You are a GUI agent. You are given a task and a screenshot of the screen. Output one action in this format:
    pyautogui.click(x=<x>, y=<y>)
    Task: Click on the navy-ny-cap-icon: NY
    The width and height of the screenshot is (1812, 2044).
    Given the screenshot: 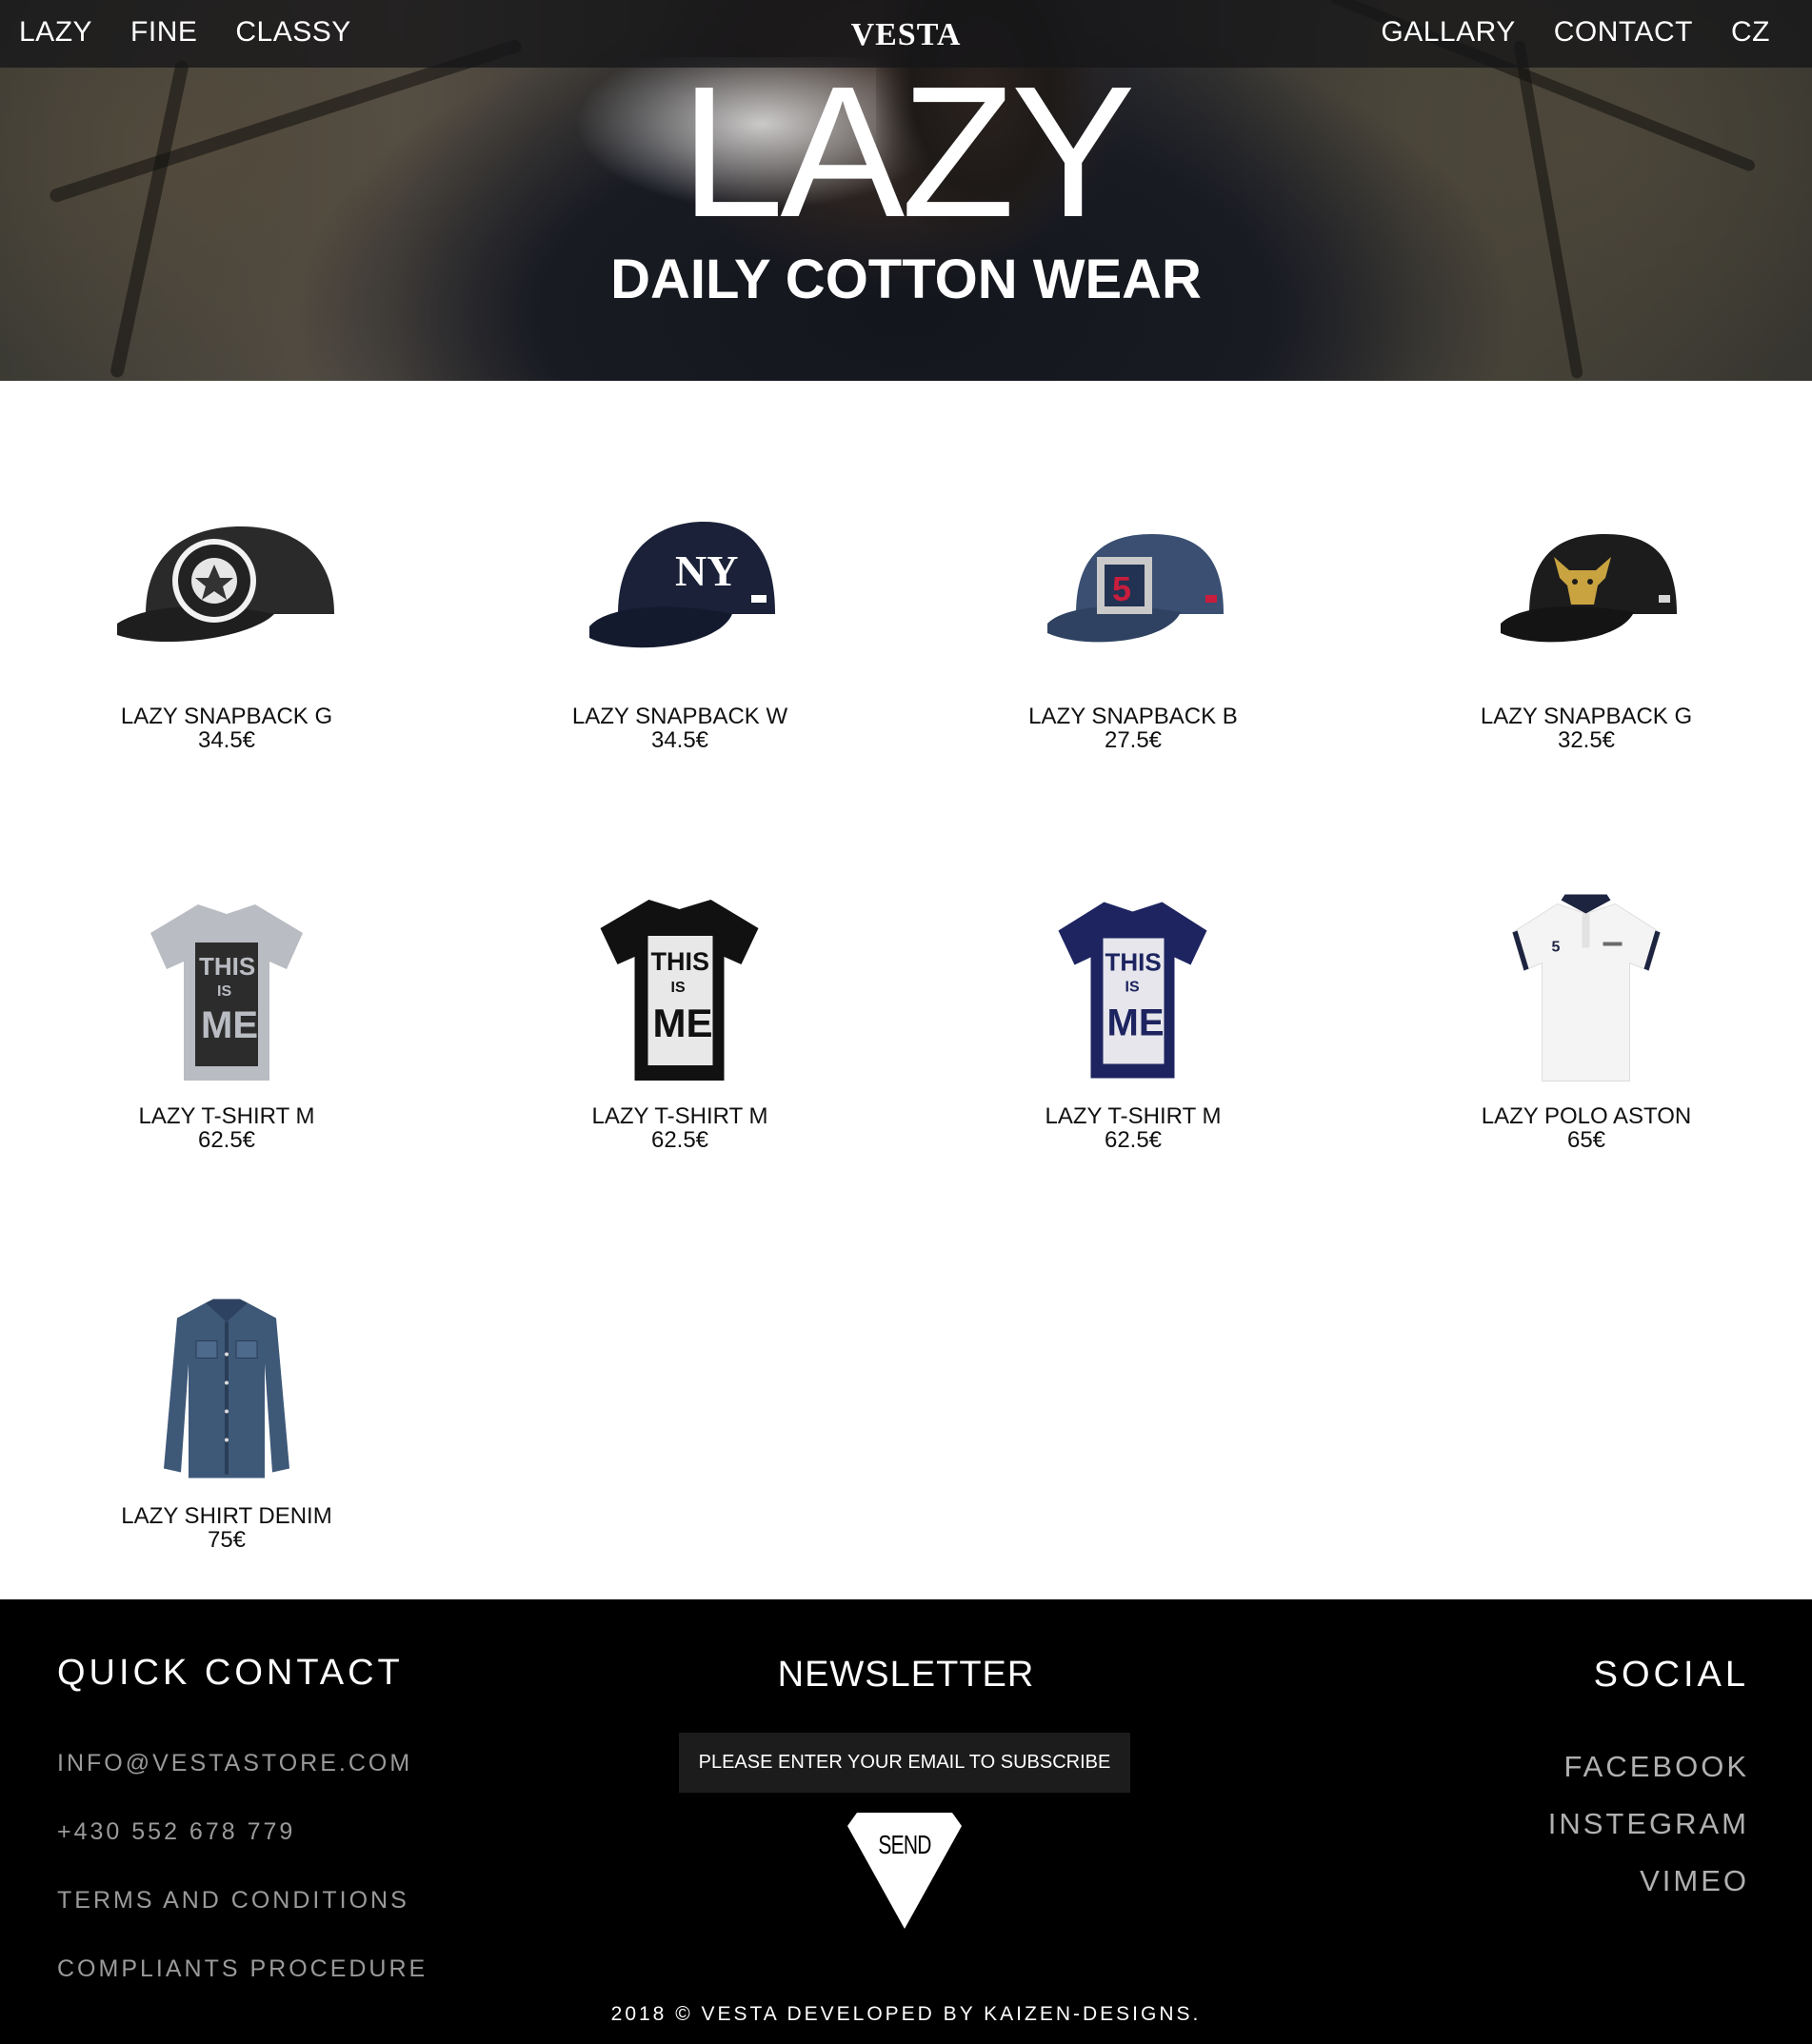 What is the action you would take?
    pyautogui.click(x=682, y=585)
    